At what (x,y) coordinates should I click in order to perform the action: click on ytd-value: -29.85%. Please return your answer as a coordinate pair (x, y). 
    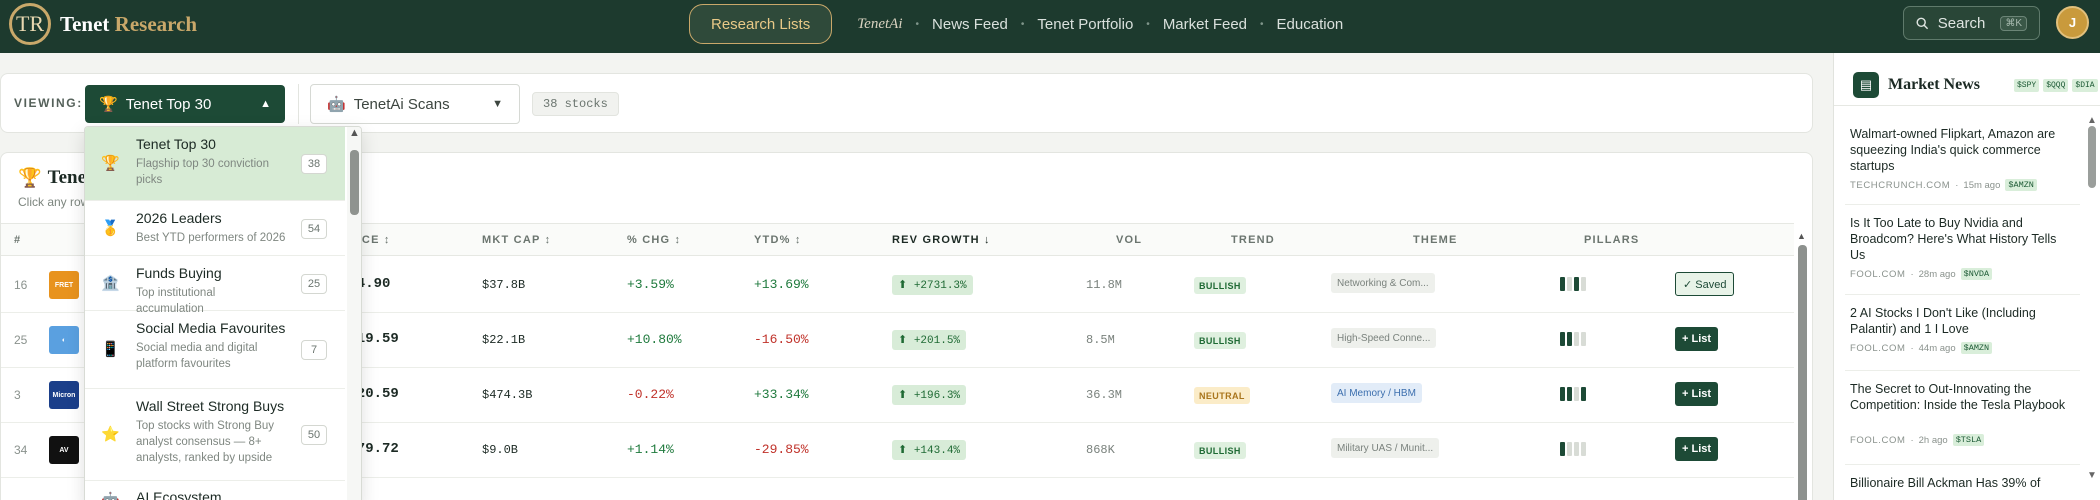
    Looking at the image, I should click on (781, 449).